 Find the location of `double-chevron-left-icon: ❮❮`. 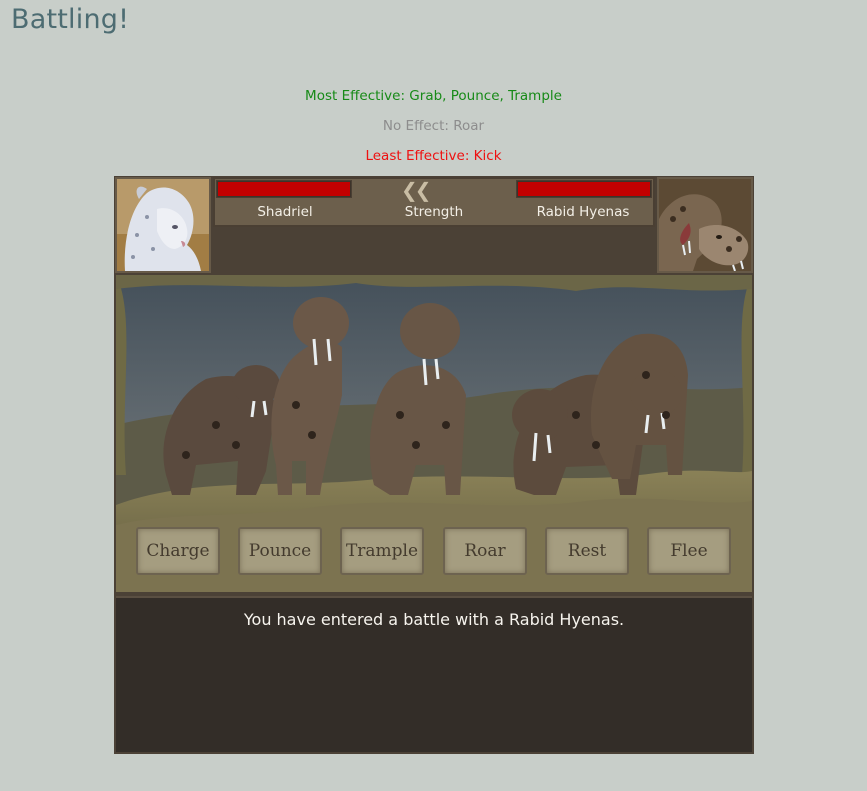

double-chevron-left-icon: ❮❮ is located at coordinates (416, 190).